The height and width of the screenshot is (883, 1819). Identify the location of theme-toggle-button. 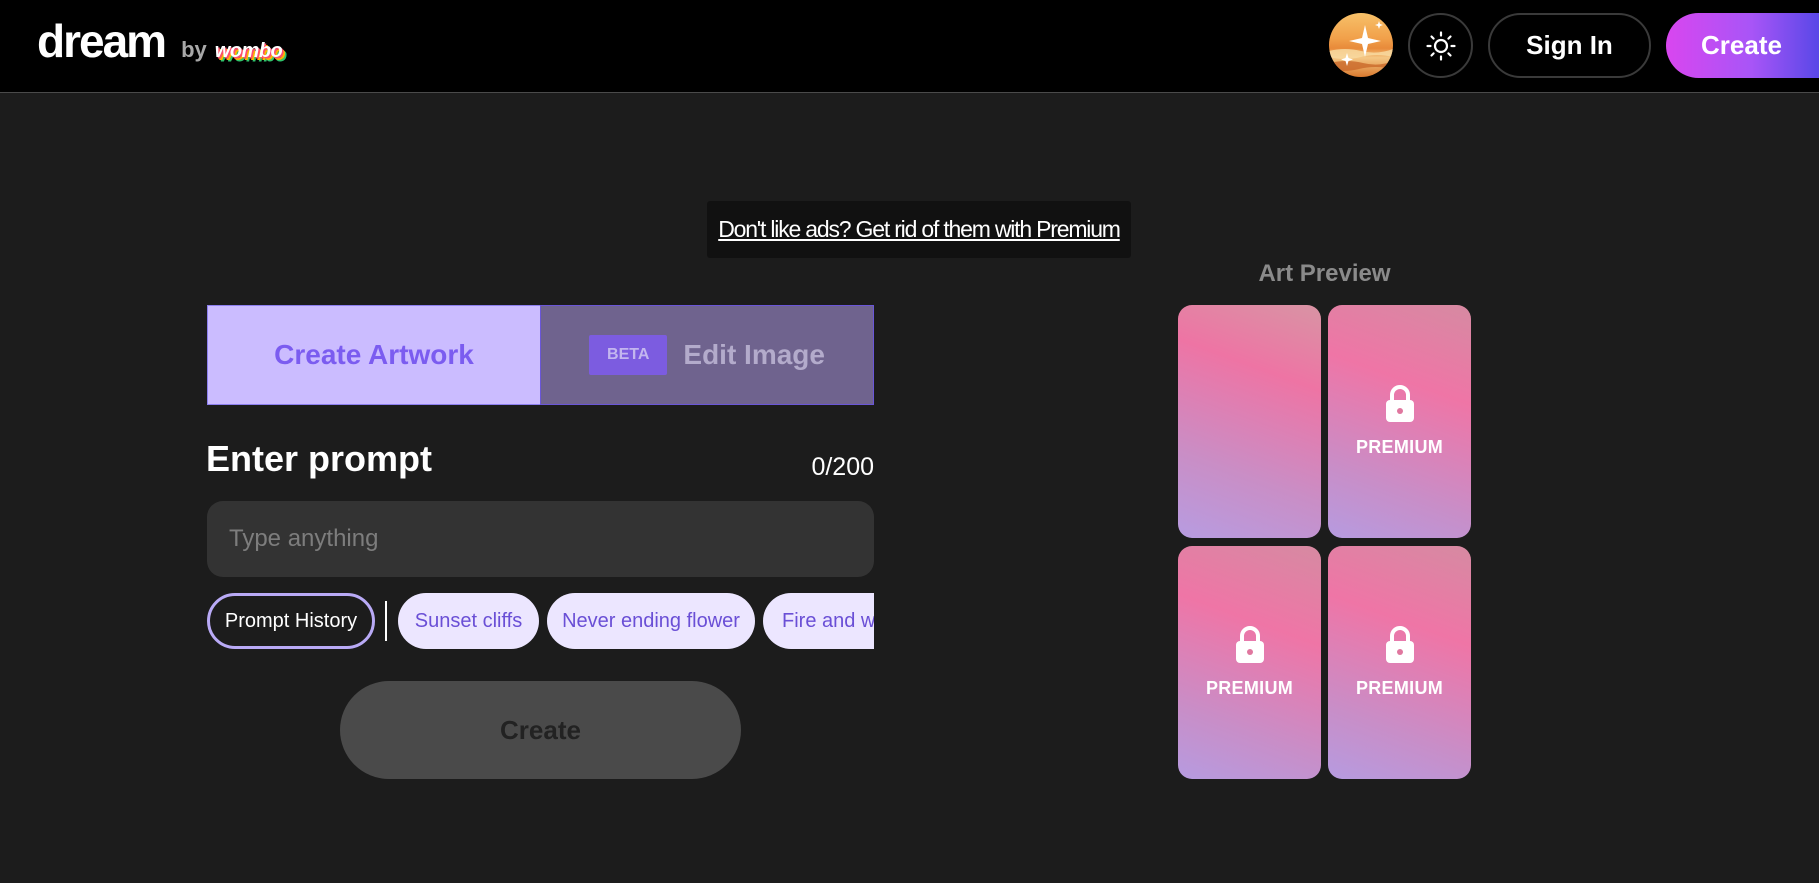
(1440, 45).